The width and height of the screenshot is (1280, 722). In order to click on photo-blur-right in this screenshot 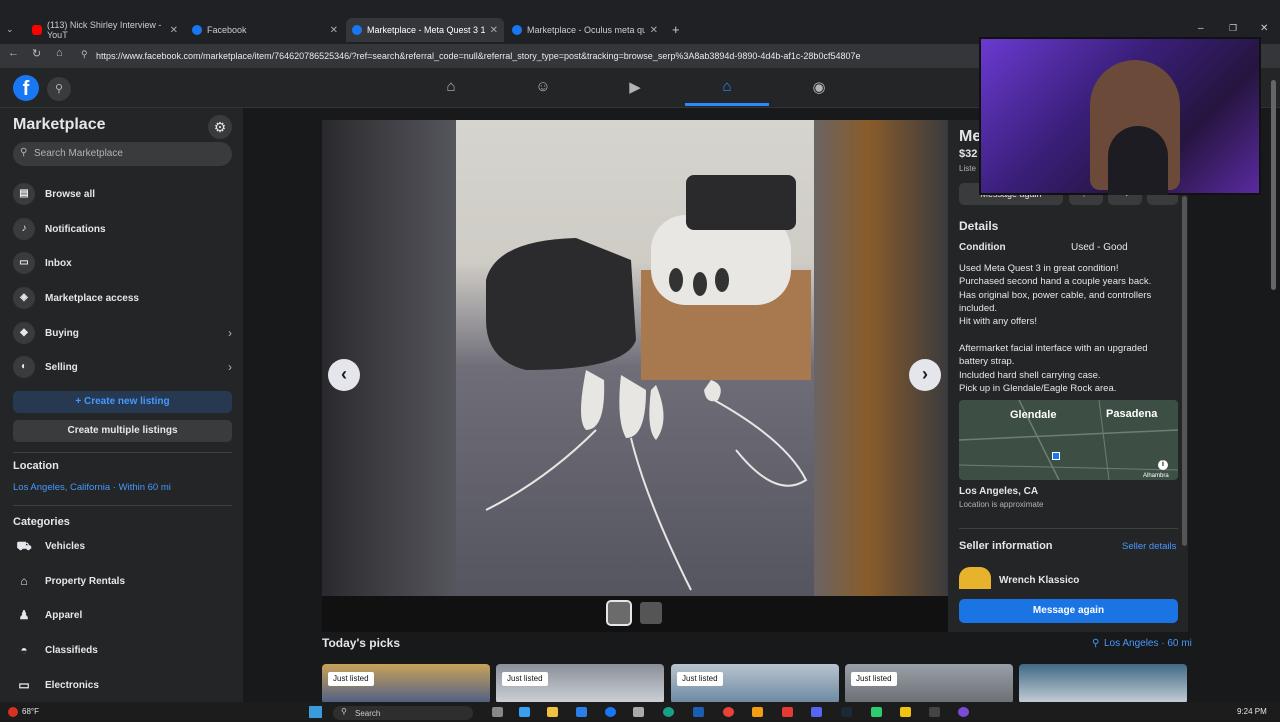, I will do `click(881, 358)`.